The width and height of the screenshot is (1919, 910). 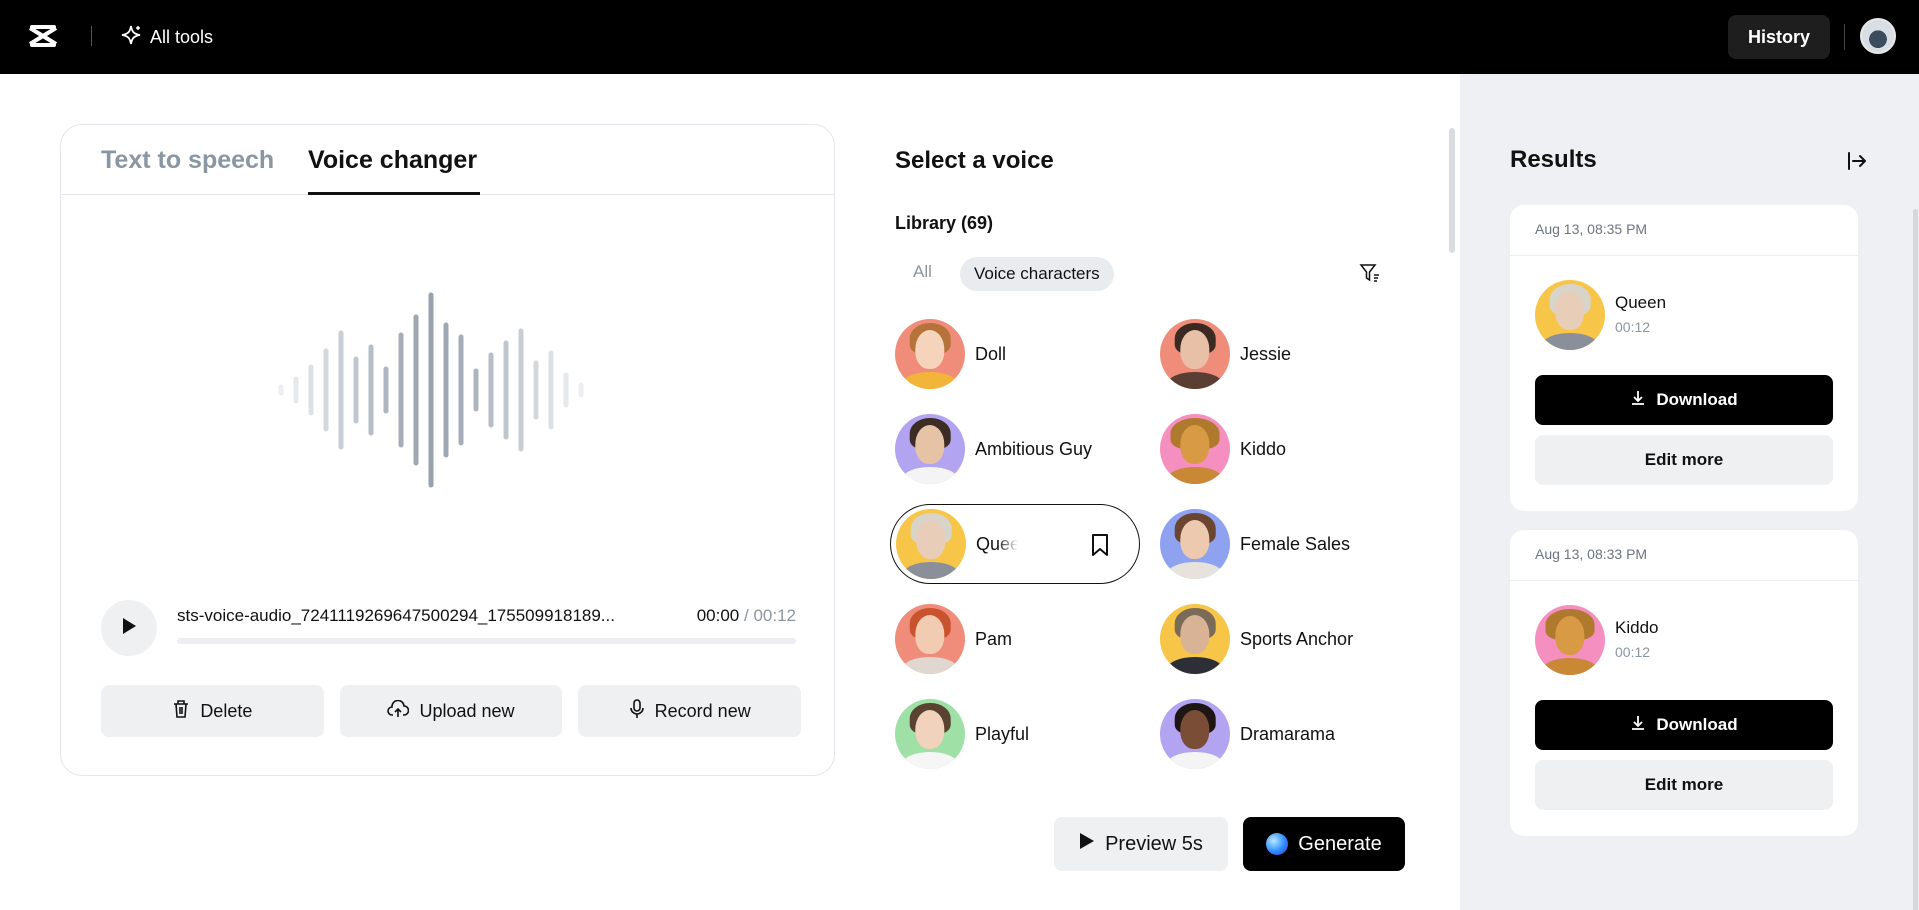 What do you see at coordinates (702, 710) in the screenshot?
I see `record-new-label: Record new` at bounding box center [702, 710].